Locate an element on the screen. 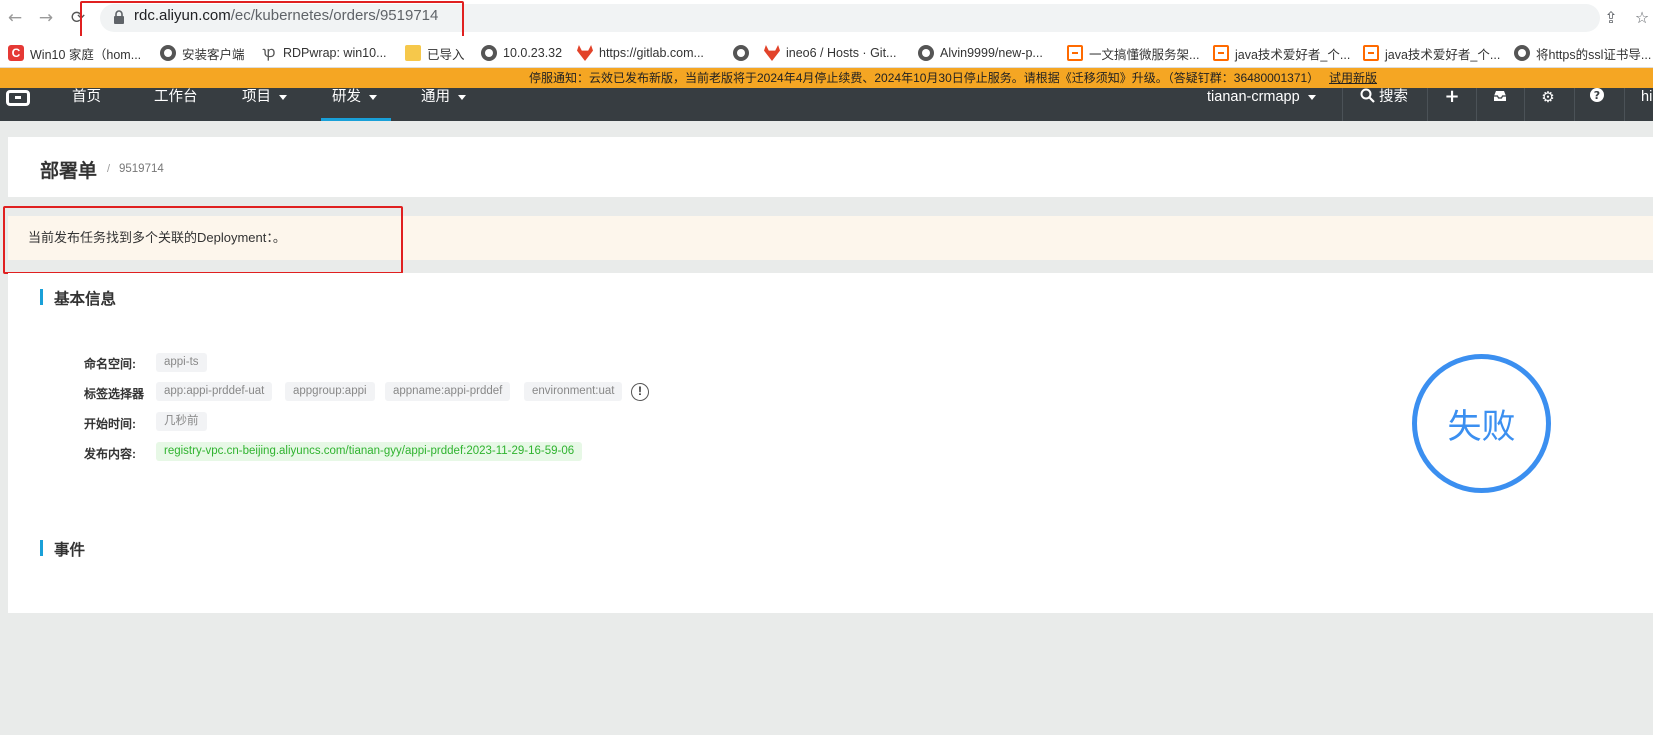 This screenshot has height=735, width=1653. nav-item-general: 通用 is located at coordinates (443, 104).